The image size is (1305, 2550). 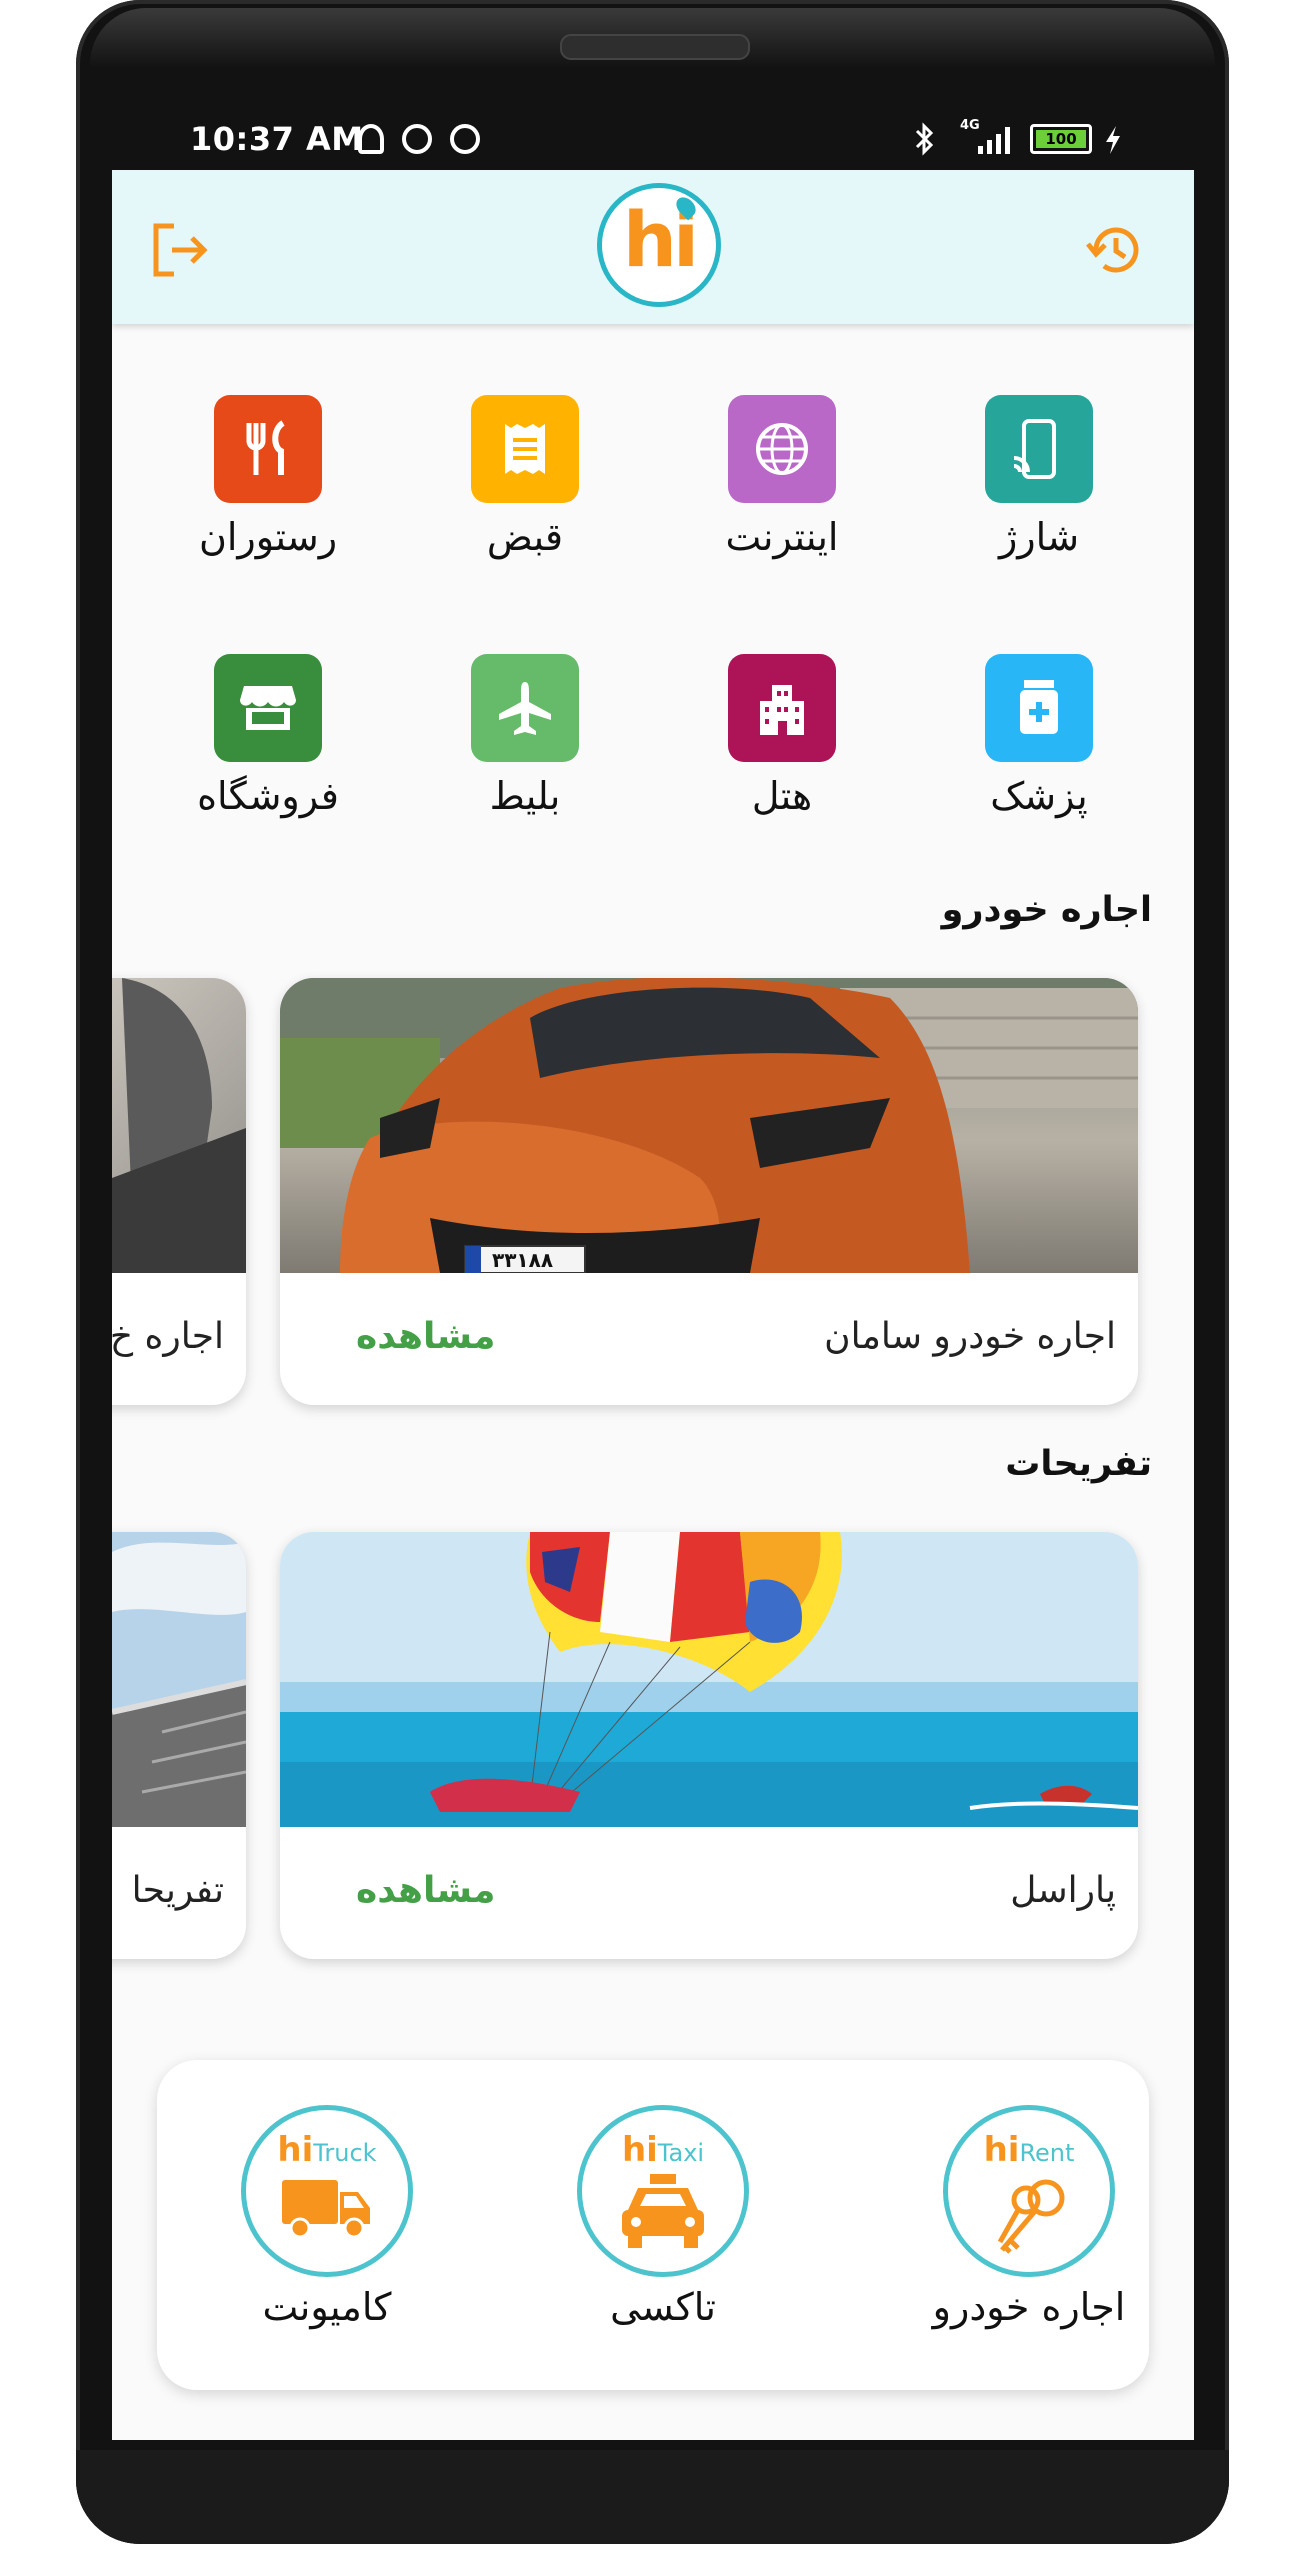 I want to click on parasail-image, so click(x=709, y=1679).